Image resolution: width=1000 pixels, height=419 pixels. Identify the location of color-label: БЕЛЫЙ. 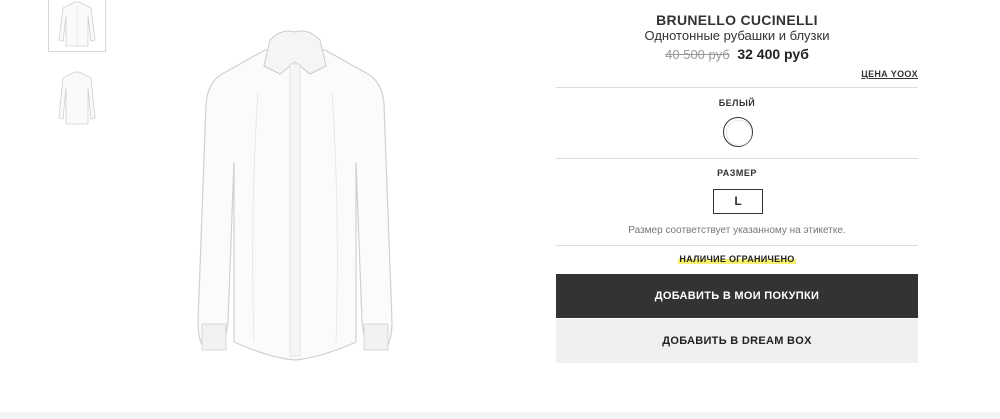
(737, 103).